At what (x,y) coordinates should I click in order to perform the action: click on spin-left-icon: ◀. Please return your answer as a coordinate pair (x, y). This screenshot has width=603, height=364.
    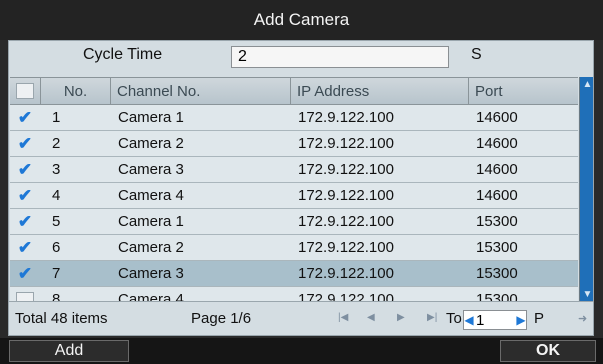
    Looking at the image, I should click on (469, 320).